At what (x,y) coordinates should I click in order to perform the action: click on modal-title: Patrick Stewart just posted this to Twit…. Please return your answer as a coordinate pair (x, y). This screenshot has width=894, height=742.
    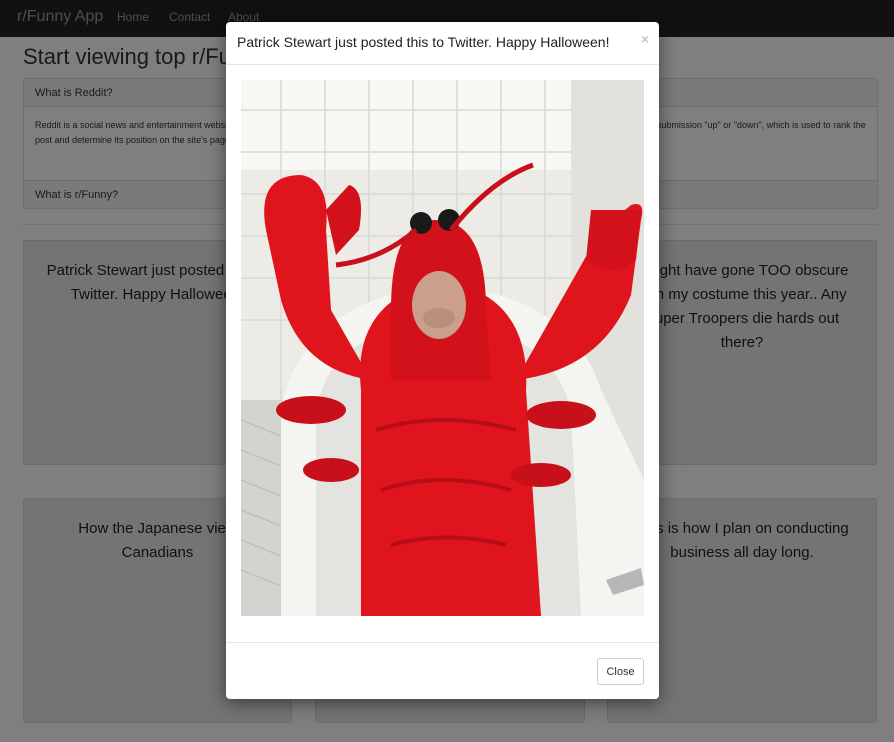
    Looking at the image, I should click on (423, 42).